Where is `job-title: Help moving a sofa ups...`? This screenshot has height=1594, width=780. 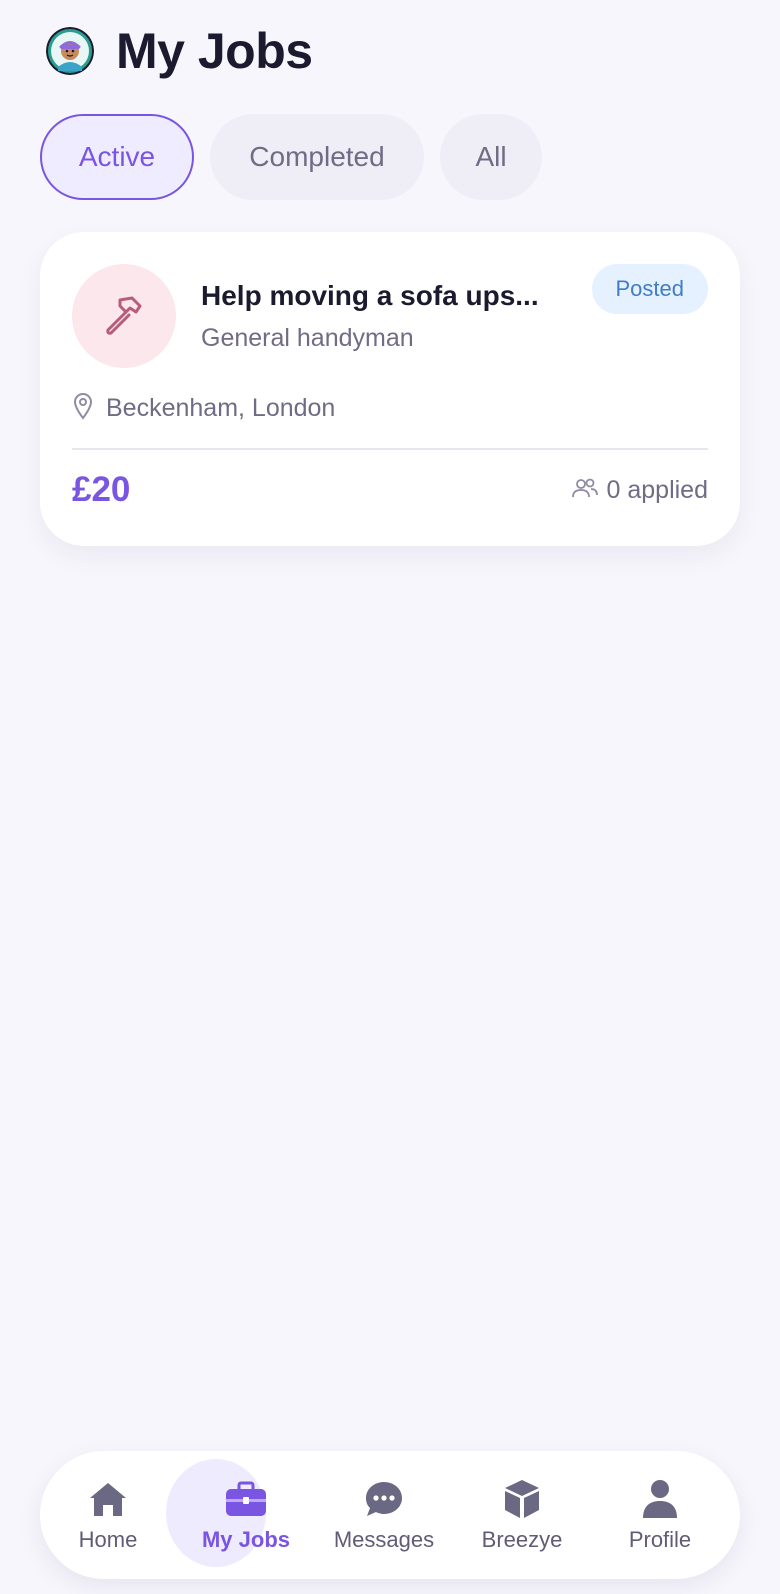 job-title: Help moving a sofa ups... is located at coordinates (370, 295).